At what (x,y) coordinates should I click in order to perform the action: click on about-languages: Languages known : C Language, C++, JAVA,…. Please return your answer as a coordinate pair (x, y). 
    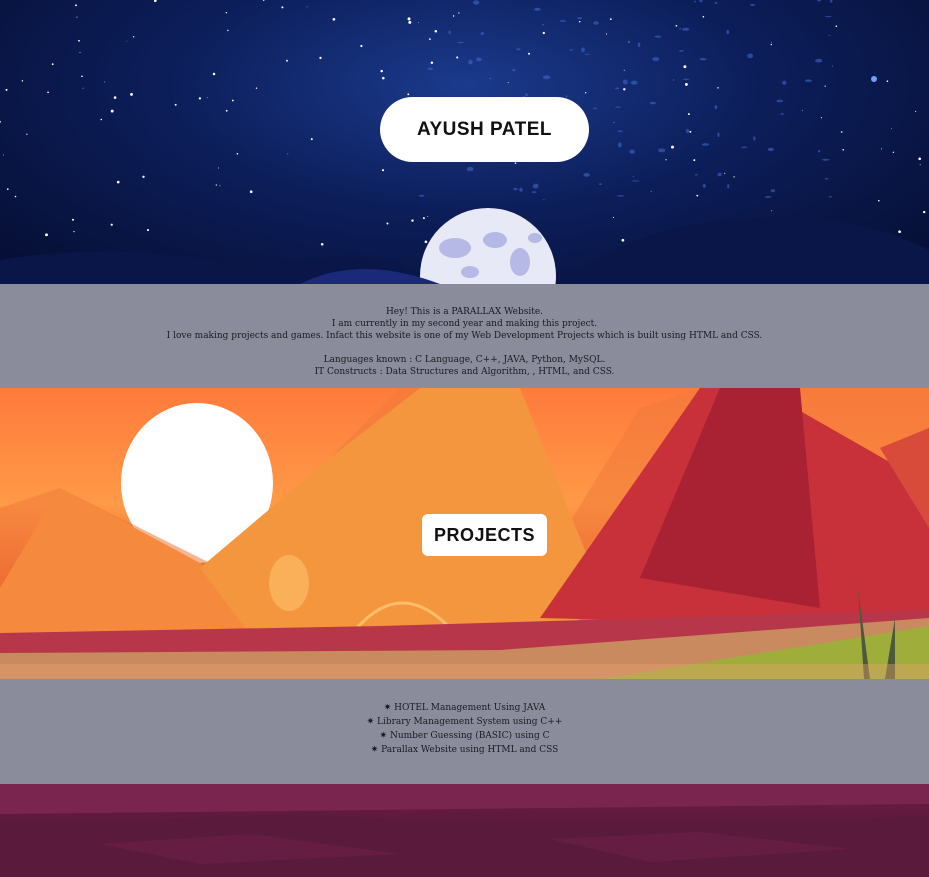
    Looking at the image, I should click on (464, 360).